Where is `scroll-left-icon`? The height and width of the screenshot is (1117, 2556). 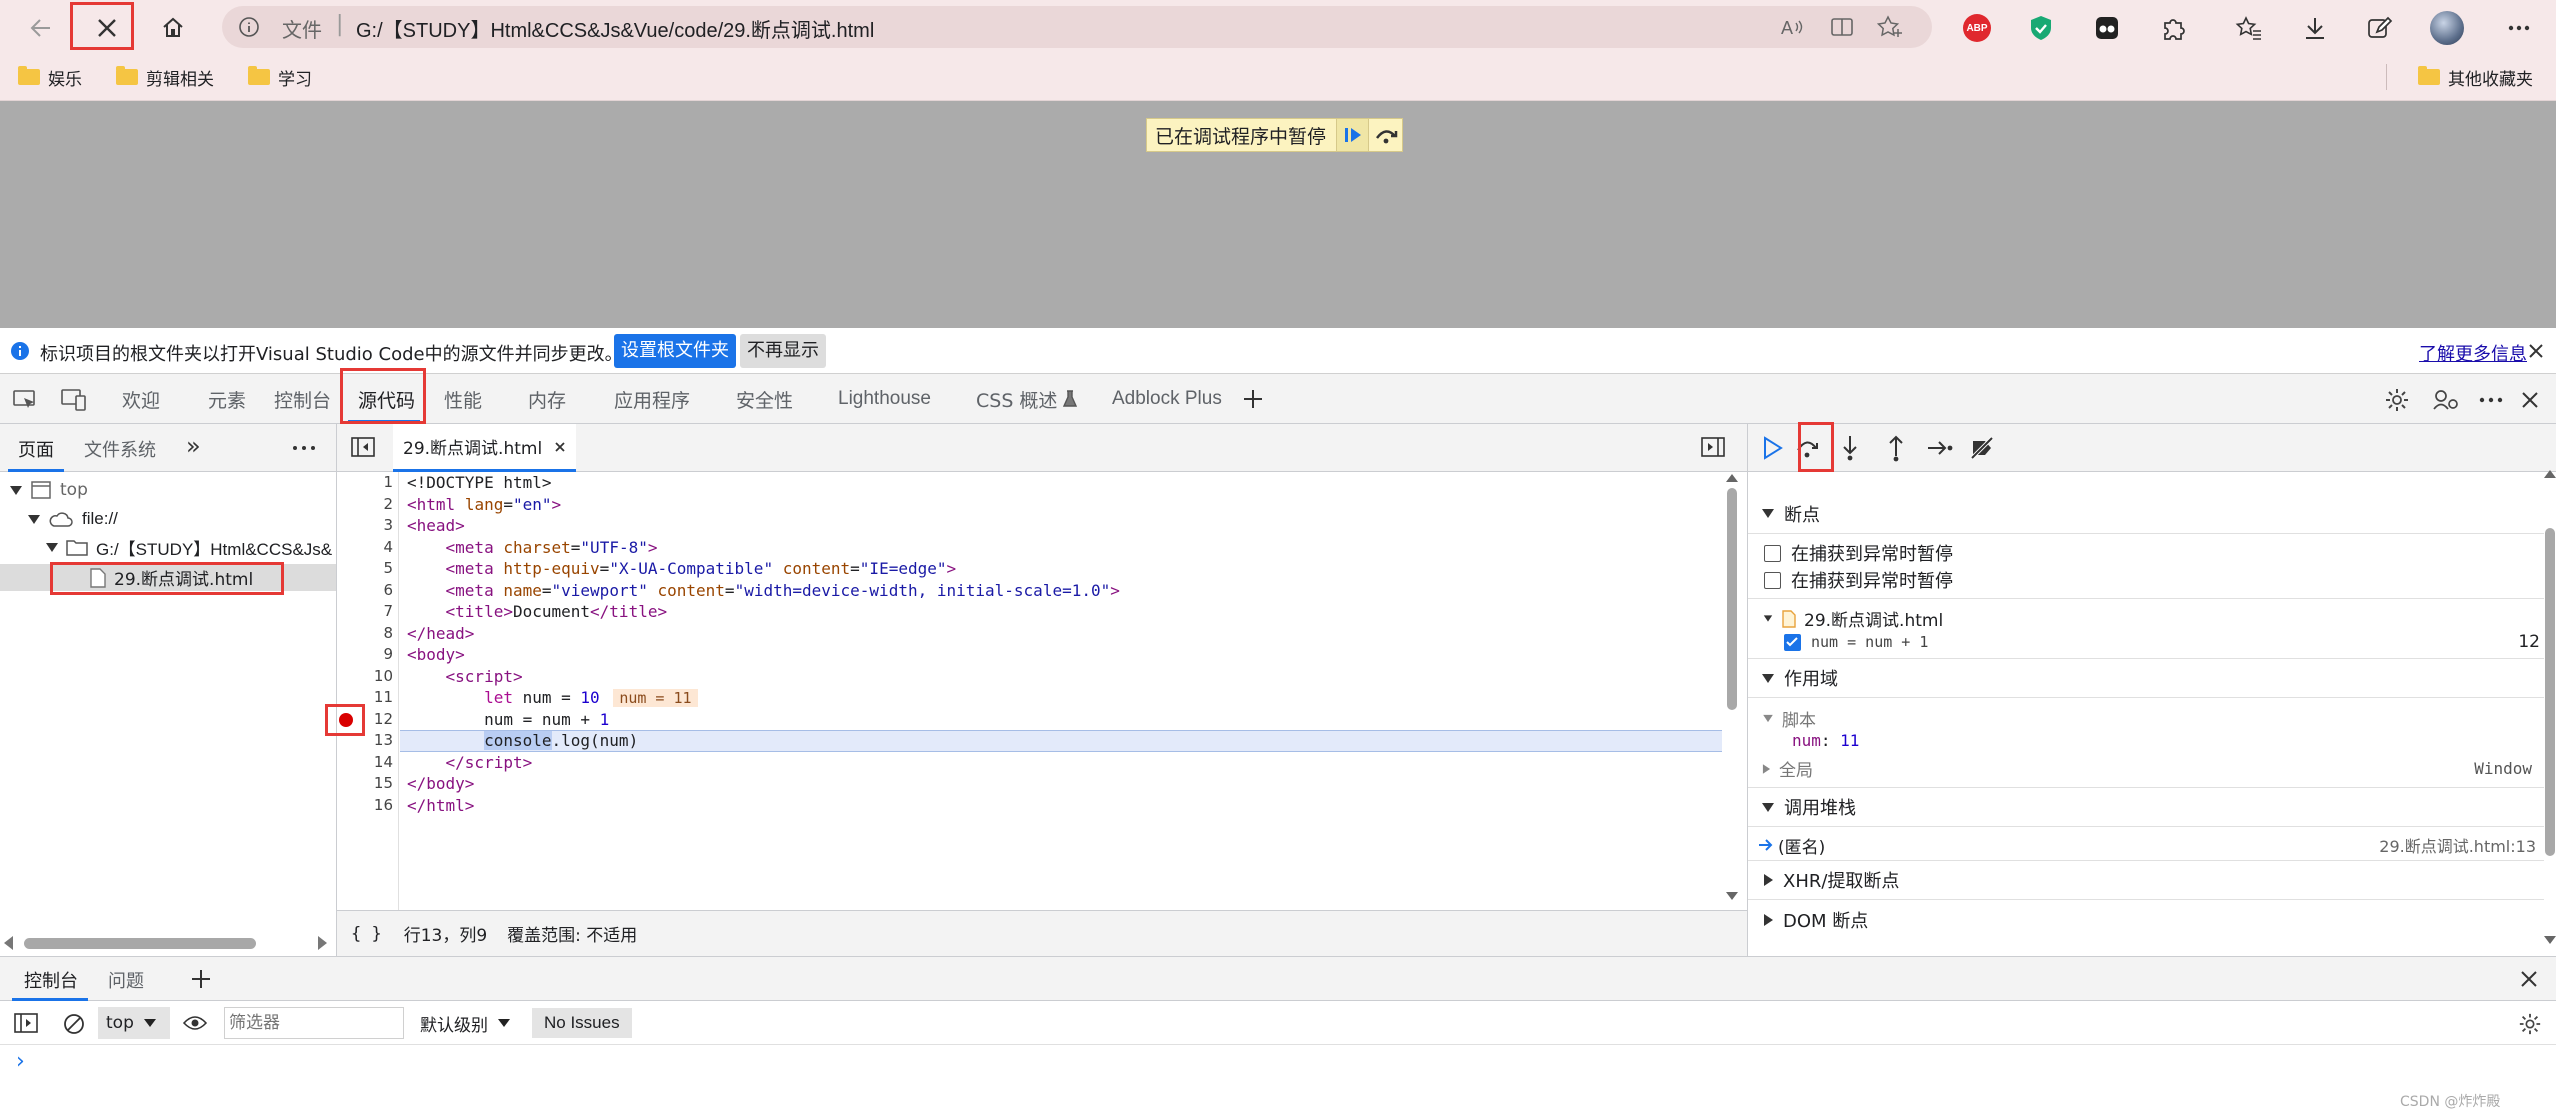 scroll-left-icon is located at coordinates (8, 943).